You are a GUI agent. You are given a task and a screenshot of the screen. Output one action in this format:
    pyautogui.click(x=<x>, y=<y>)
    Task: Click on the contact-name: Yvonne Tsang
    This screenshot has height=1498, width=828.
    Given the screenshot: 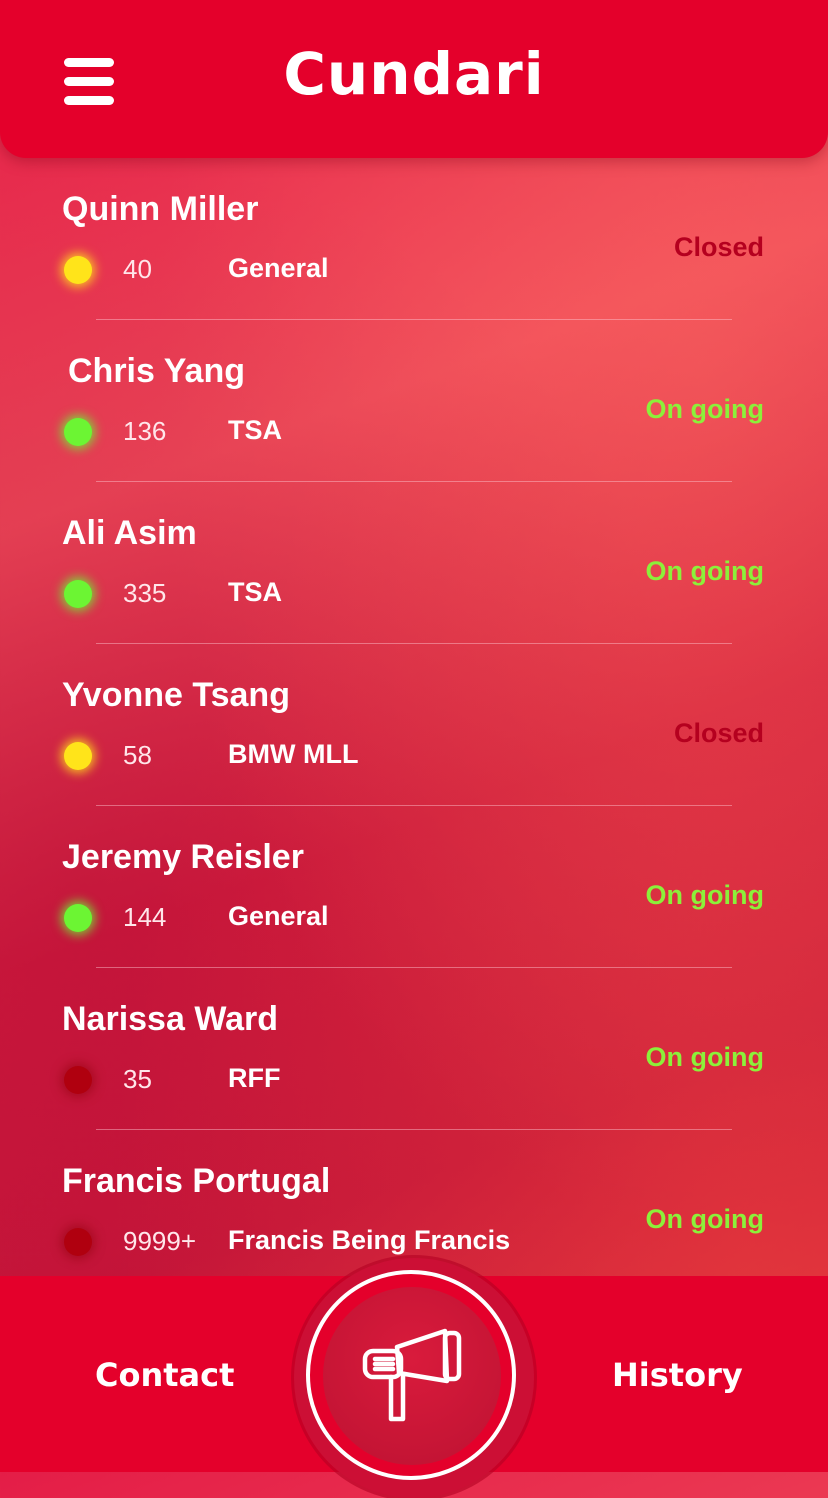 What is the action you would take?
    pyautogui.click(x=176, y=695)
    